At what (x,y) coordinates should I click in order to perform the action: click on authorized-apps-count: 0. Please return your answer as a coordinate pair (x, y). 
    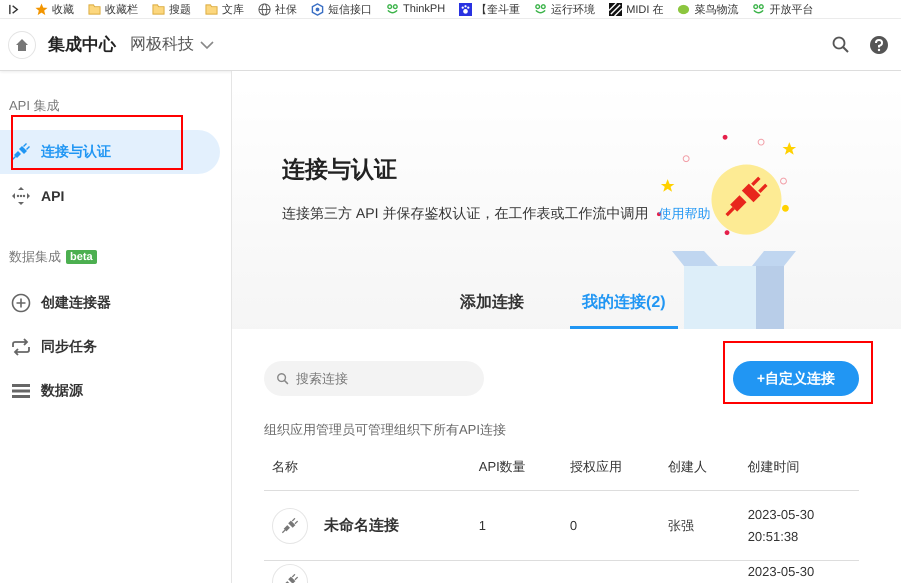
    Looking at the image, I should click on (574, 525).